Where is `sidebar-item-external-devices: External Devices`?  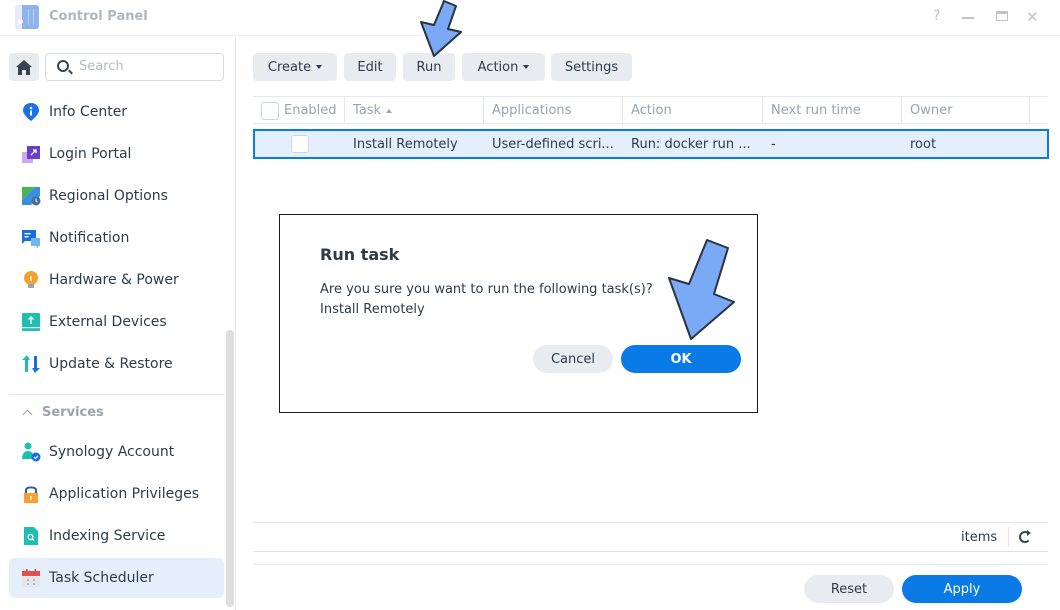
sidebar-item-external-devices: External Devices is located at coordinates (116, 322).